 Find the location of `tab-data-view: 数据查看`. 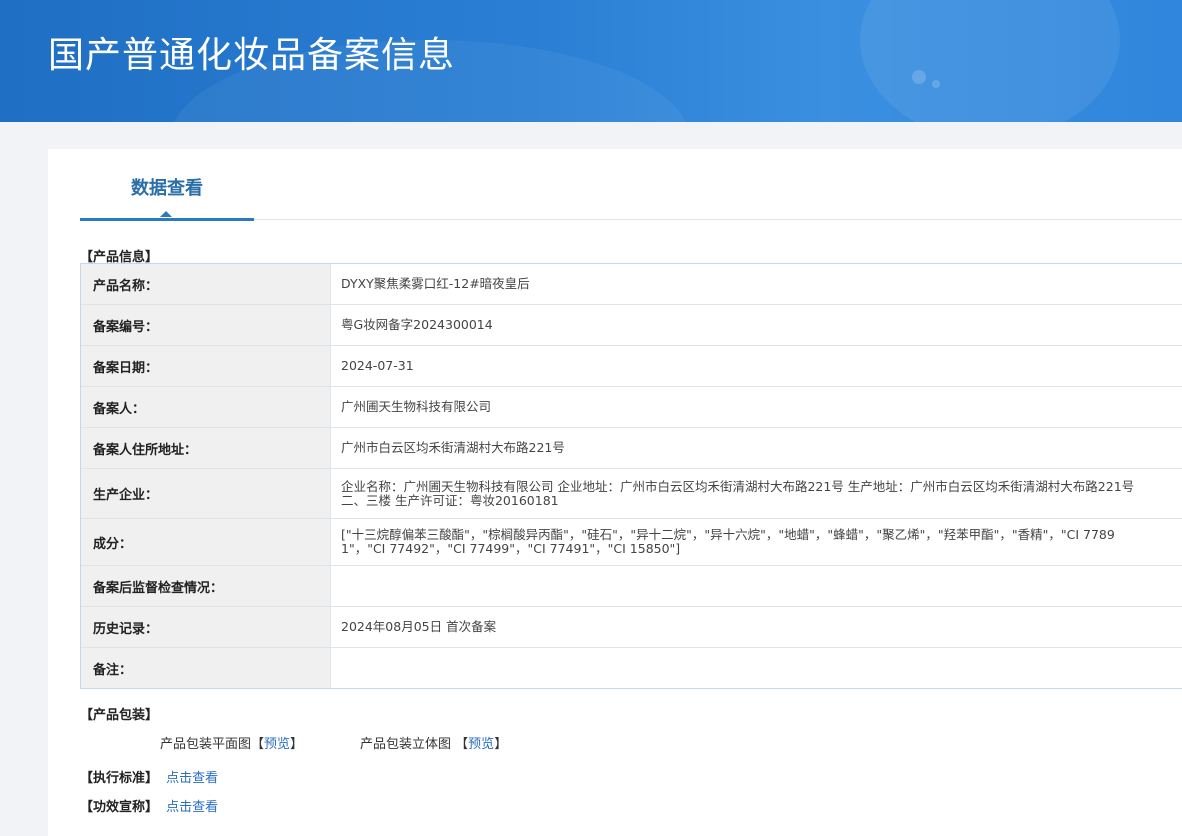

tab-data-view: 数据查看 is located at coordinates (167, 185).